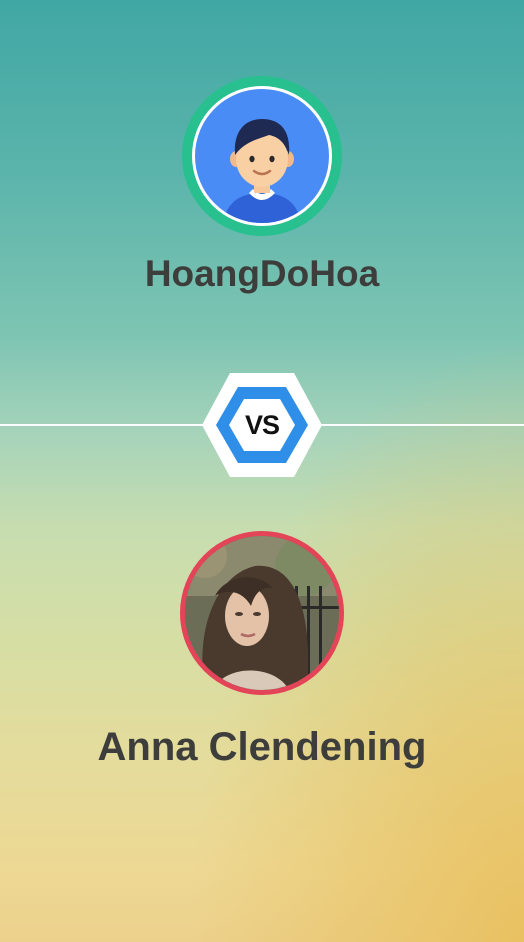  I want to click on player-bottom-name: Anna Clendening, so click(262, 747).